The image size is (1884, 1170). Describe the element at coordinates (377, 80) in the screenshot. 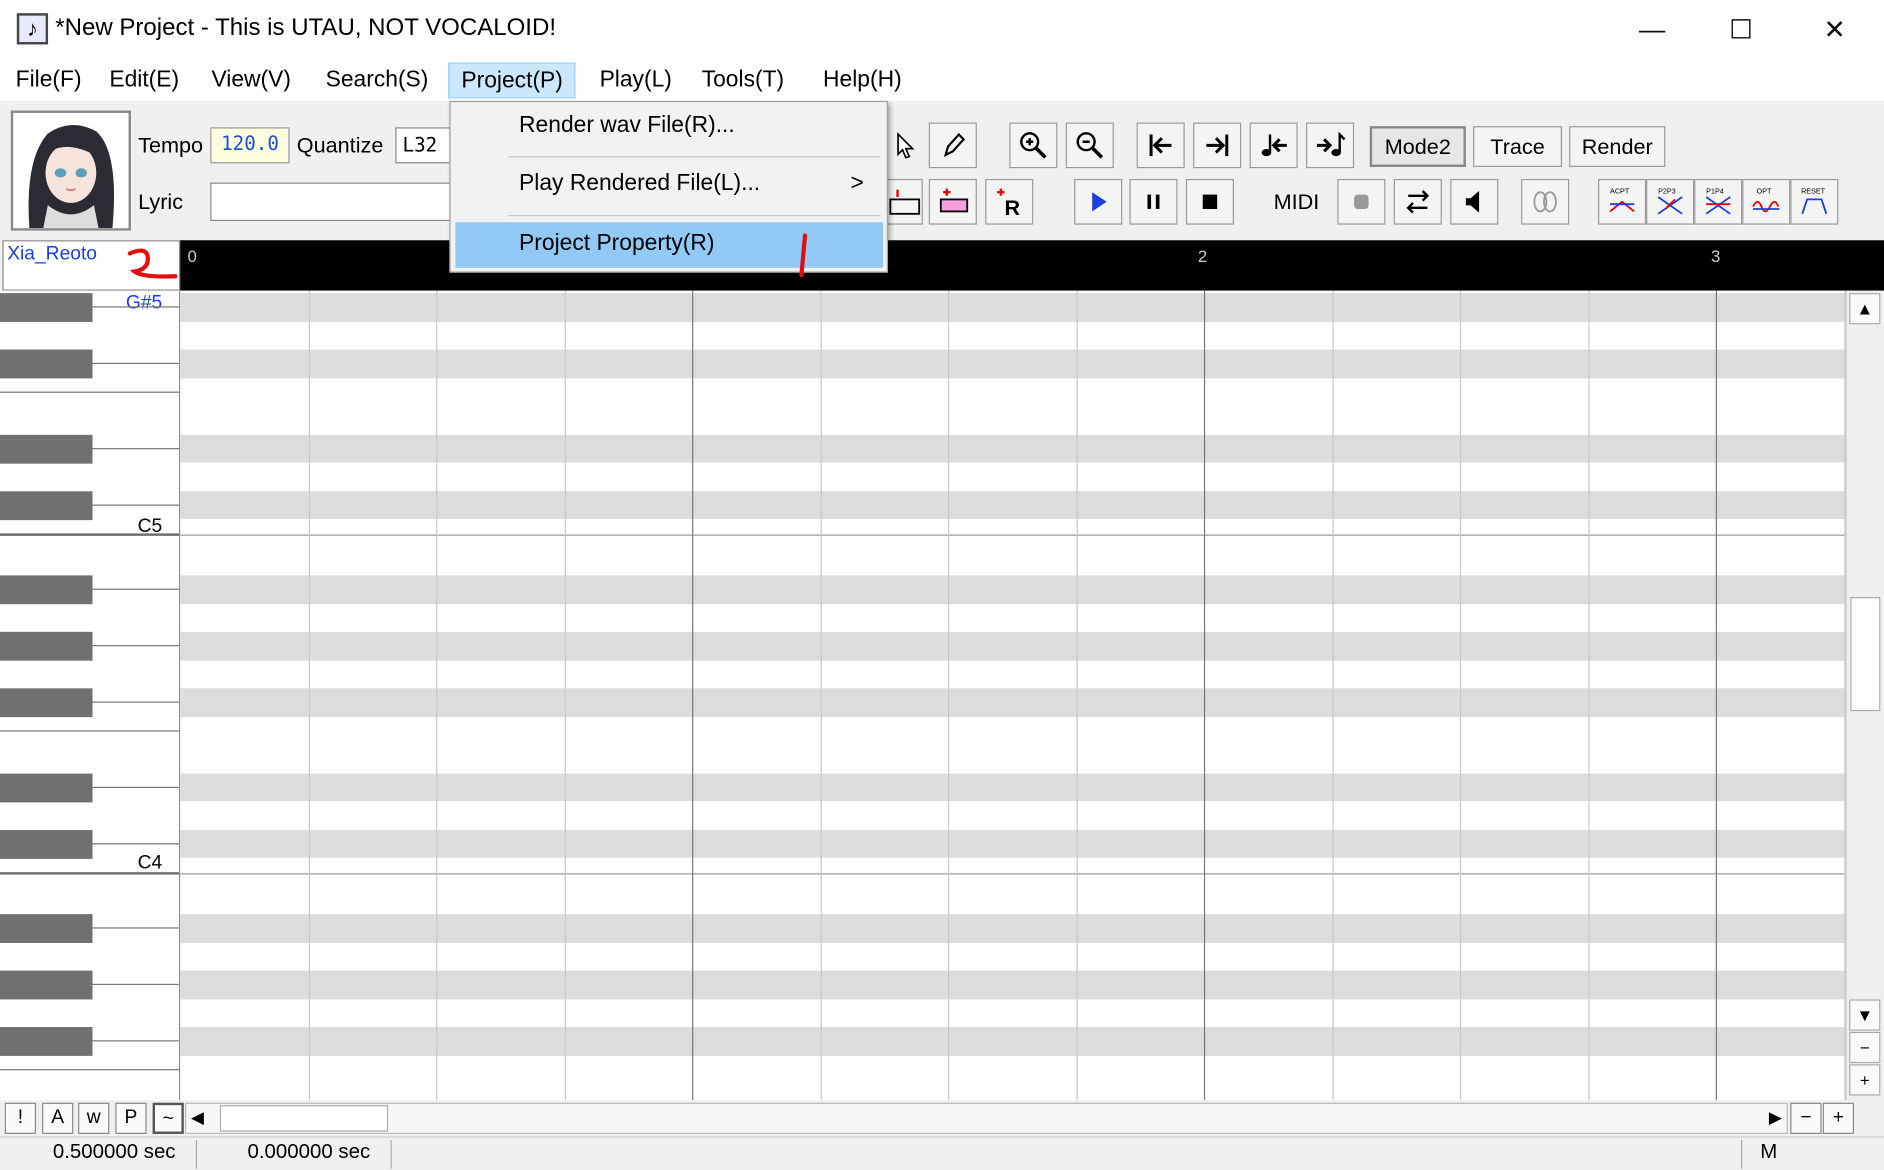

I see `menu-search: Search(S)` at that location.